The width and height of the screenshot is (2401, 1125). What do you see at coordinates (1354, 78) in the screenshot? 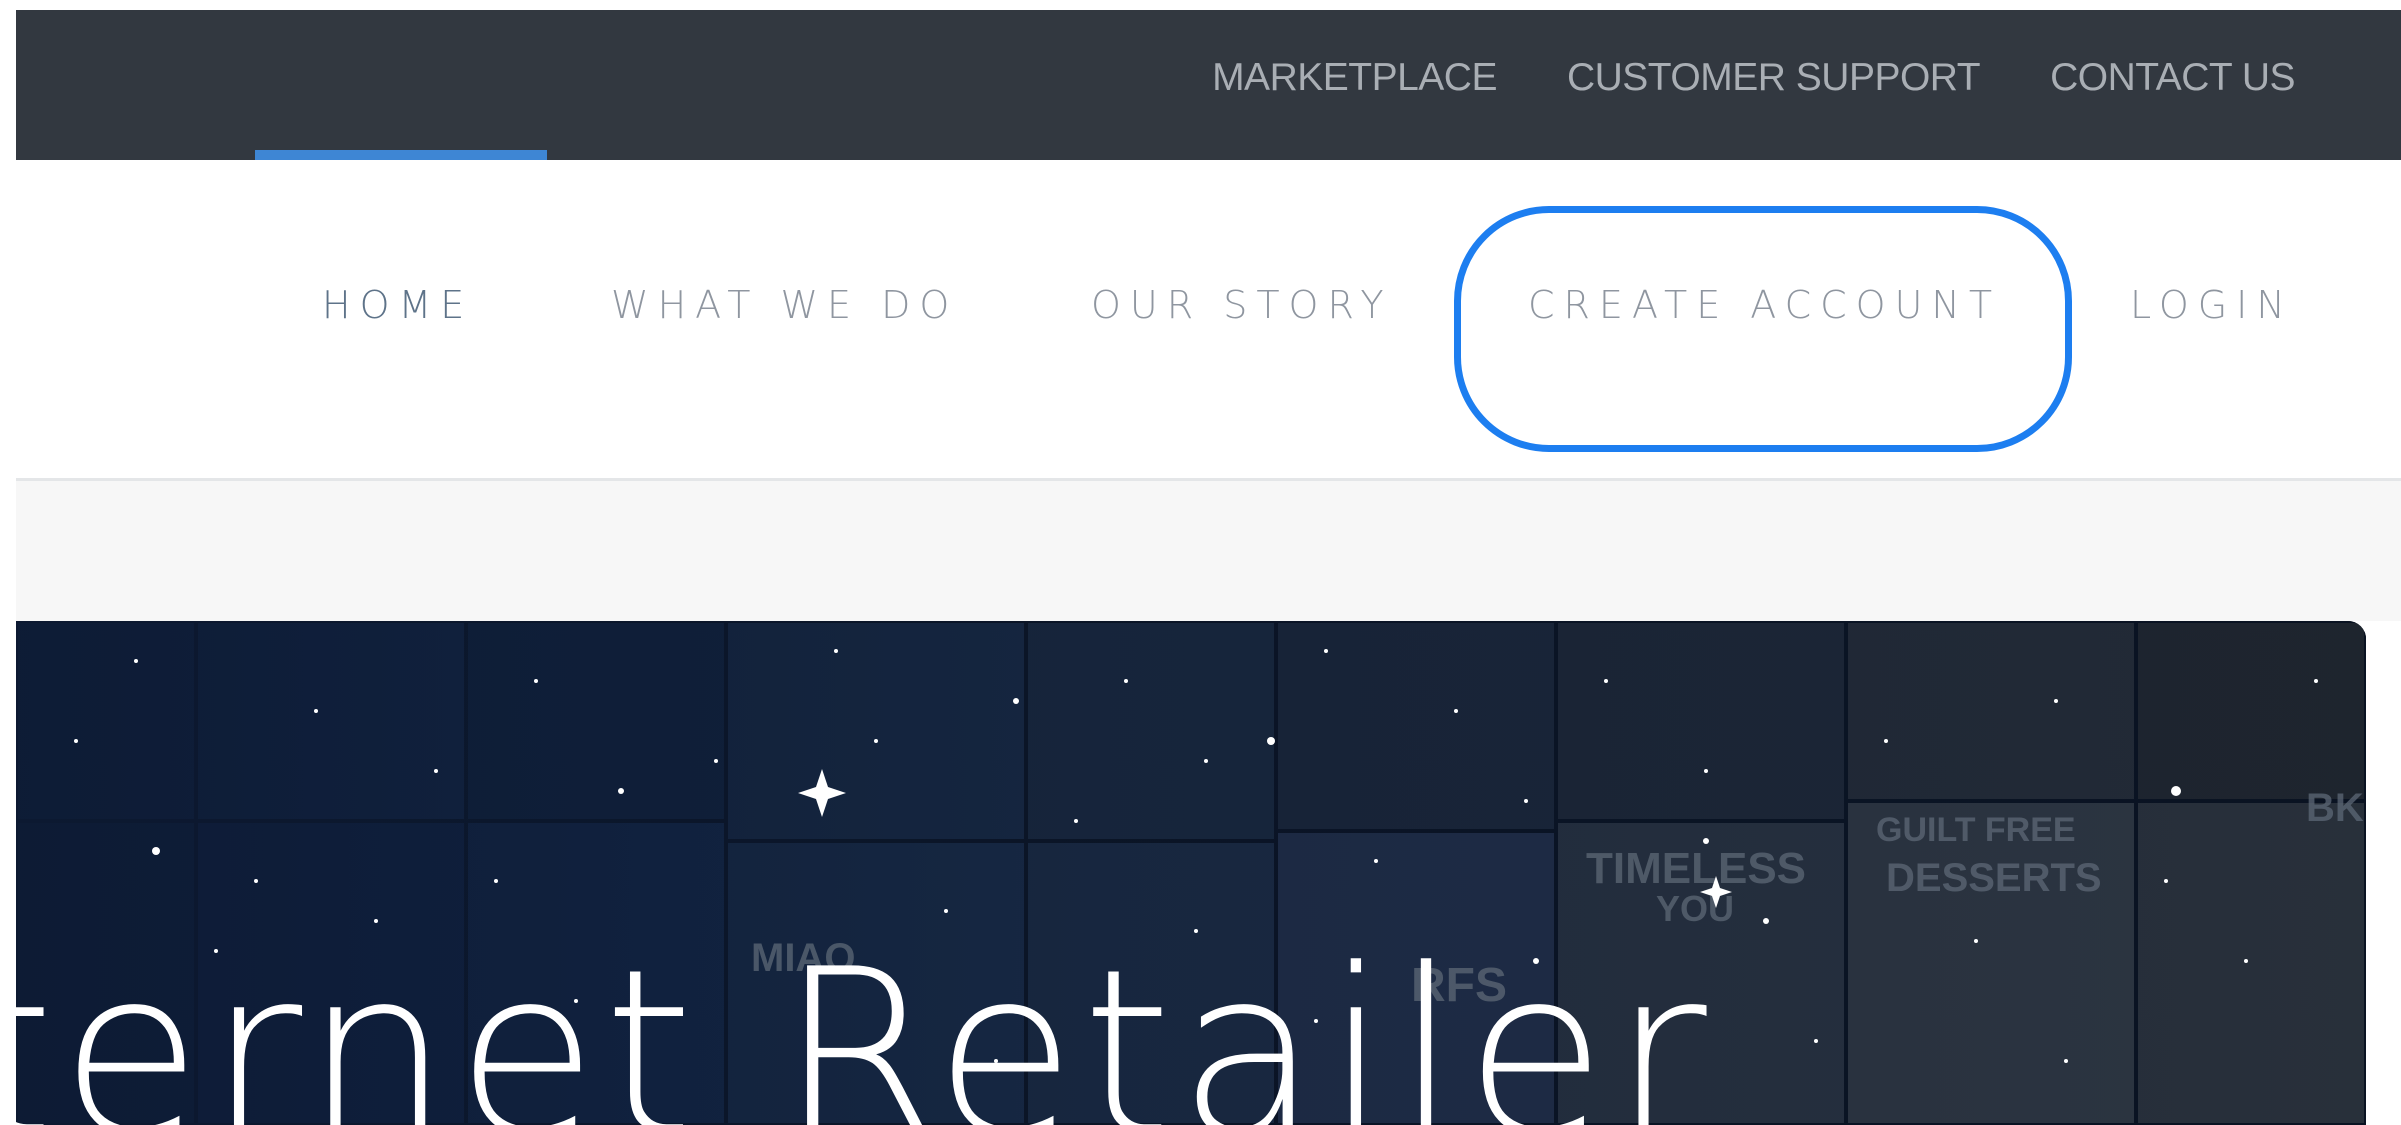
I see `marketplace-link: MARKETPLACE` at bounding box center [1354, 78].